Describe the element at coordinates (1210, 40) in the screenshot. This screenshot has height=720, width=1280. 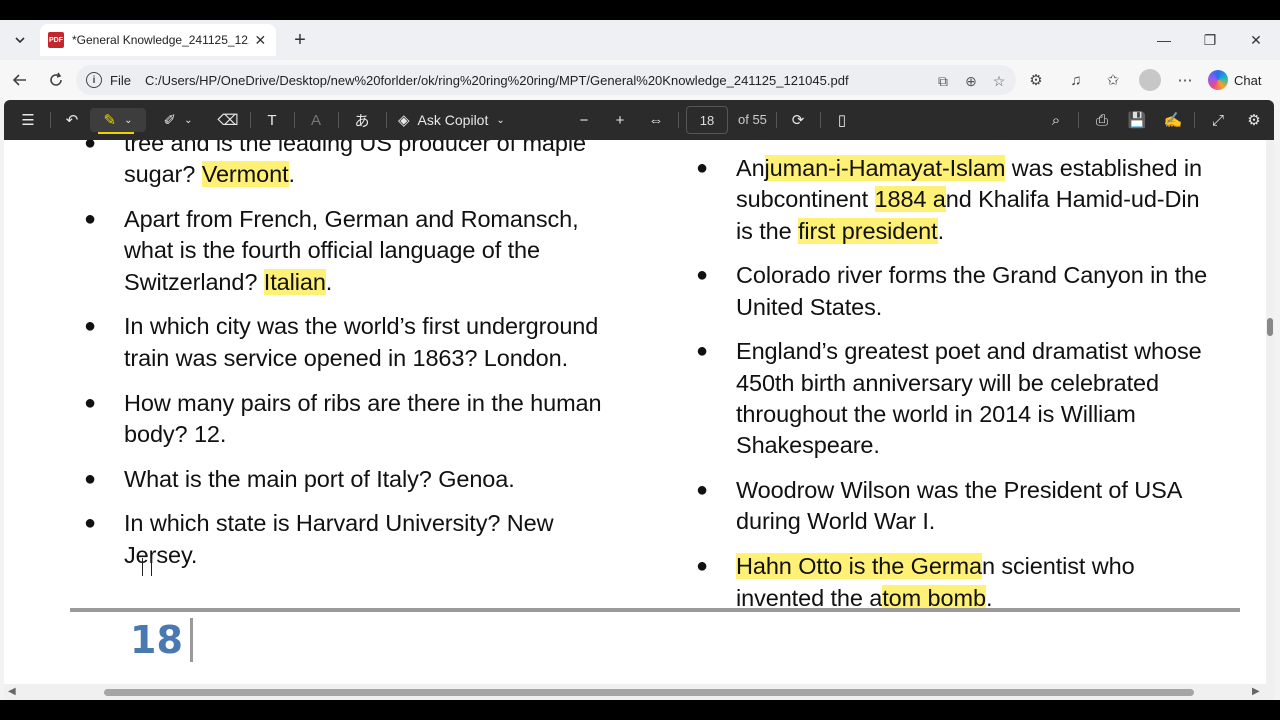
I see `restore-button: ❐` at that location.